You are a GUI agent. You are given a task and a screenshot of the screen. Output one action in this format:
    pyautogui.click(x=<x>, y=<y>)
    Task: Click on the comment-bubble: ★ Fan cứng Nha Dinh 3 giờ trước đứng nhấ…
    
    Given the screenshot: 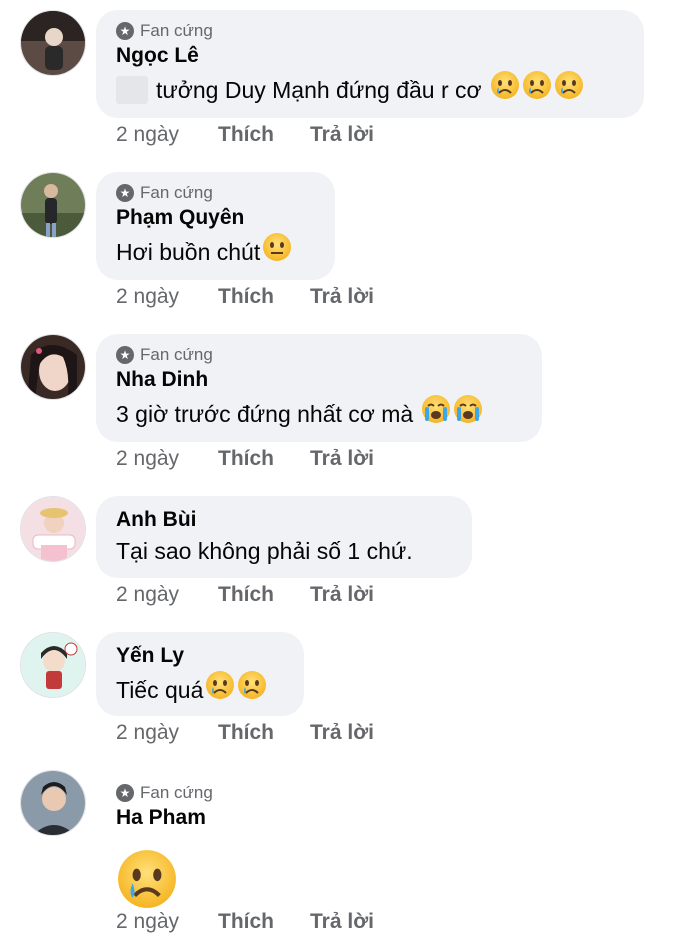 What is the action you would take?
    pyautogui.click(x=319, y=388)
    